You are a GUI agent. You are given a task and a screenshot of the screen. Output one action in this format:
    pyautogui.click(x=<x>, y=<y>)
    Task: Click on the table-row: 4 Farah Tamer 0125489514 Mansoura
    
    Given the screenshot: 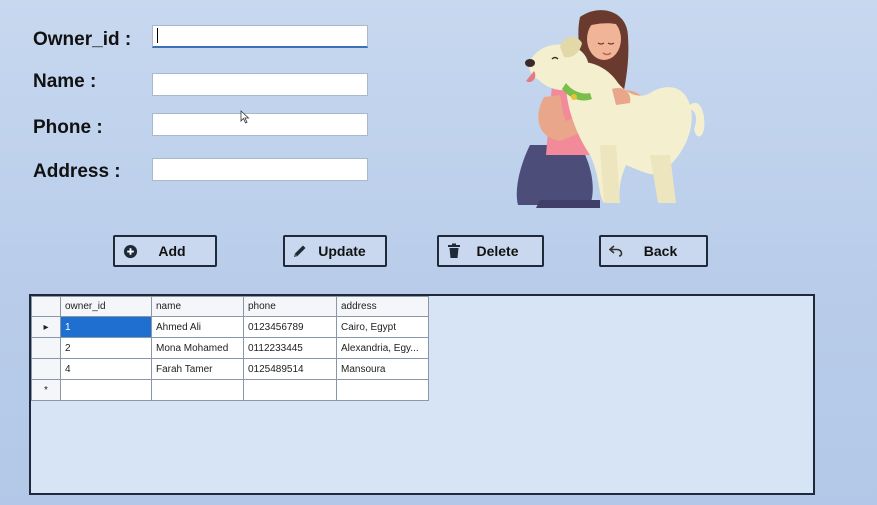 What is the action you would take?
    pyautogui.click(x=230, y=369)
    